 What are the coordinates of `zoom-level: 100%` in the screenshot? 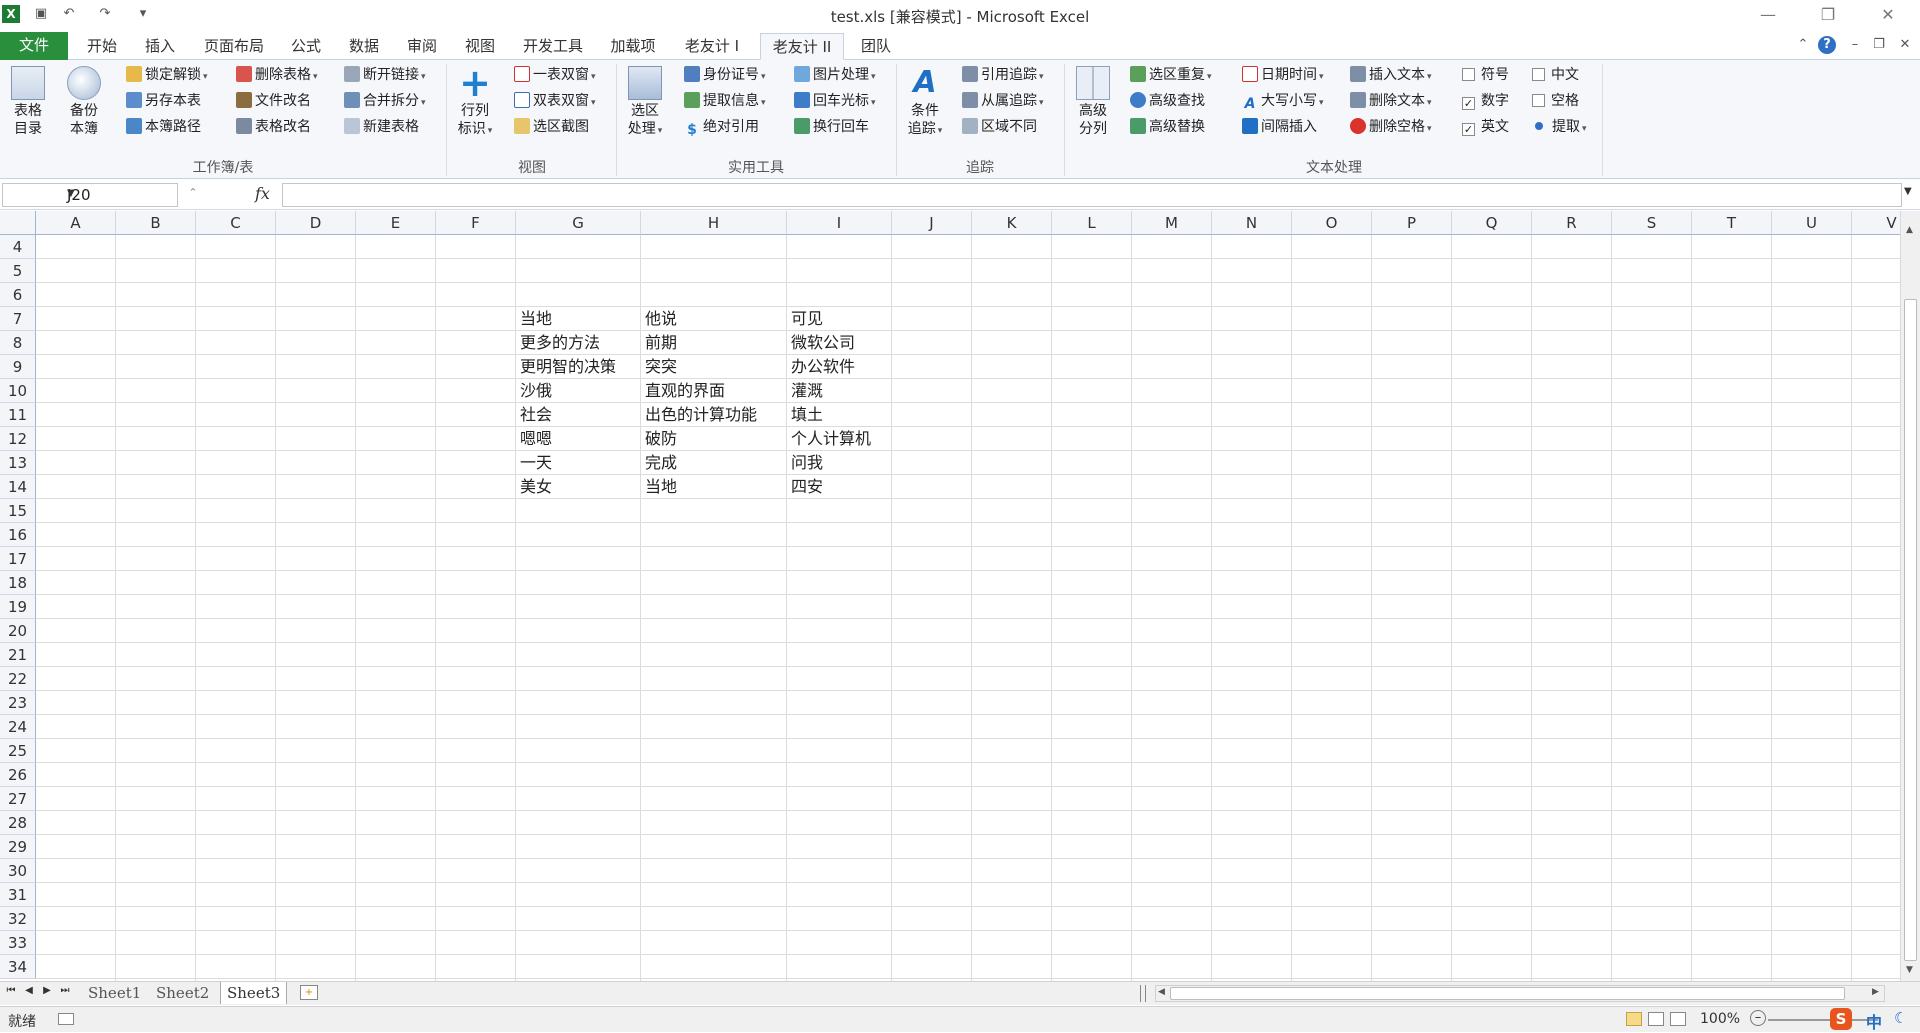 It's located at (1720, 1019).